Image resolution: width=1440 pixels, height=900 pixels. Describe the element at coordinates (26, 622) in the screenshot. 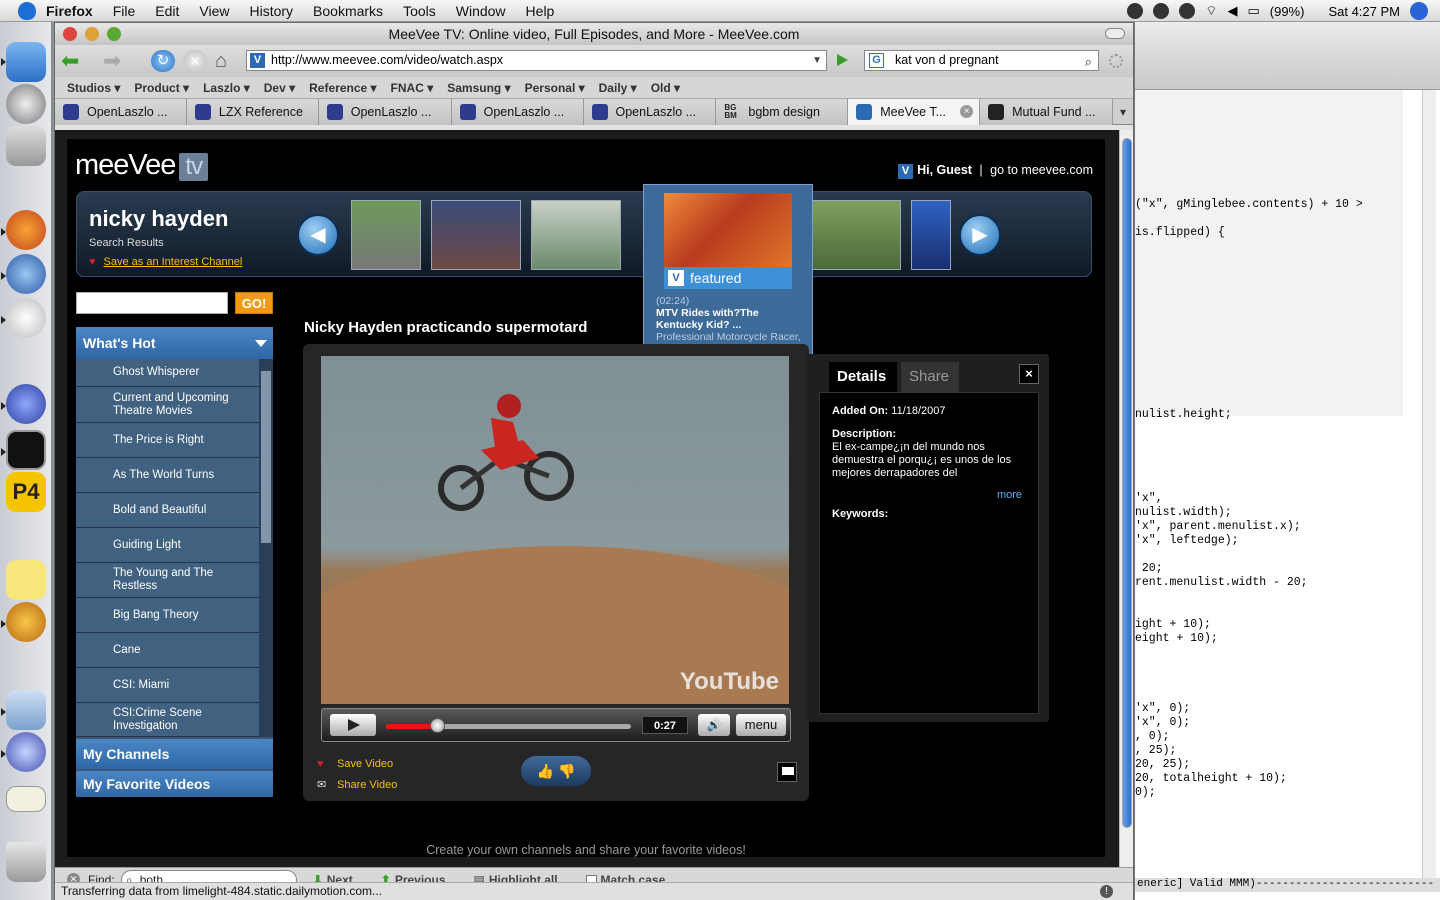

I see `flex-builder-icon` at that location.